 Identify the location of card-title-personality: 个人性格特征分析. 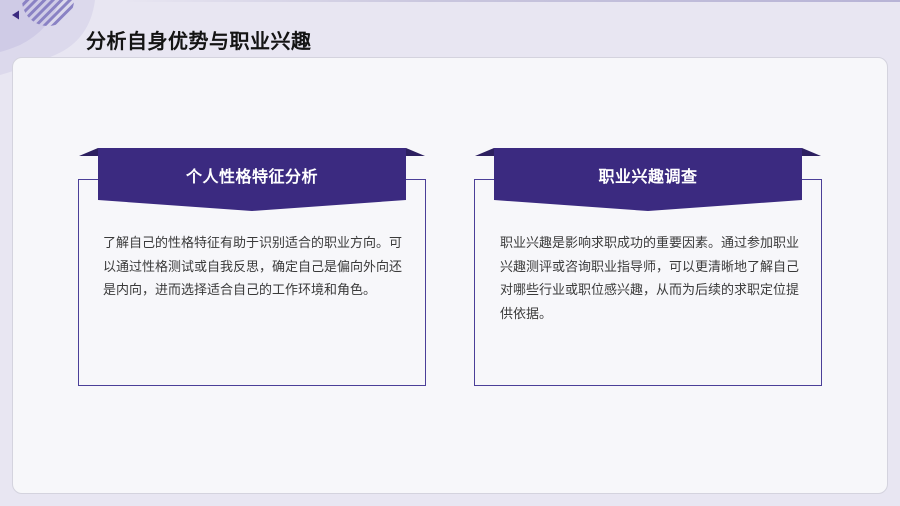
(251, 176).